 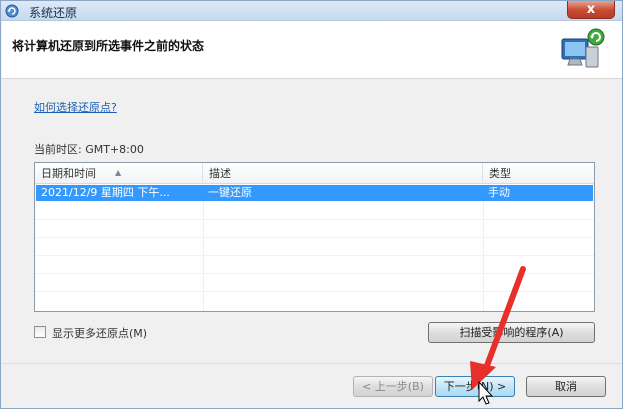 I want to click on system-restore-icon, so click(x=12, y=11).